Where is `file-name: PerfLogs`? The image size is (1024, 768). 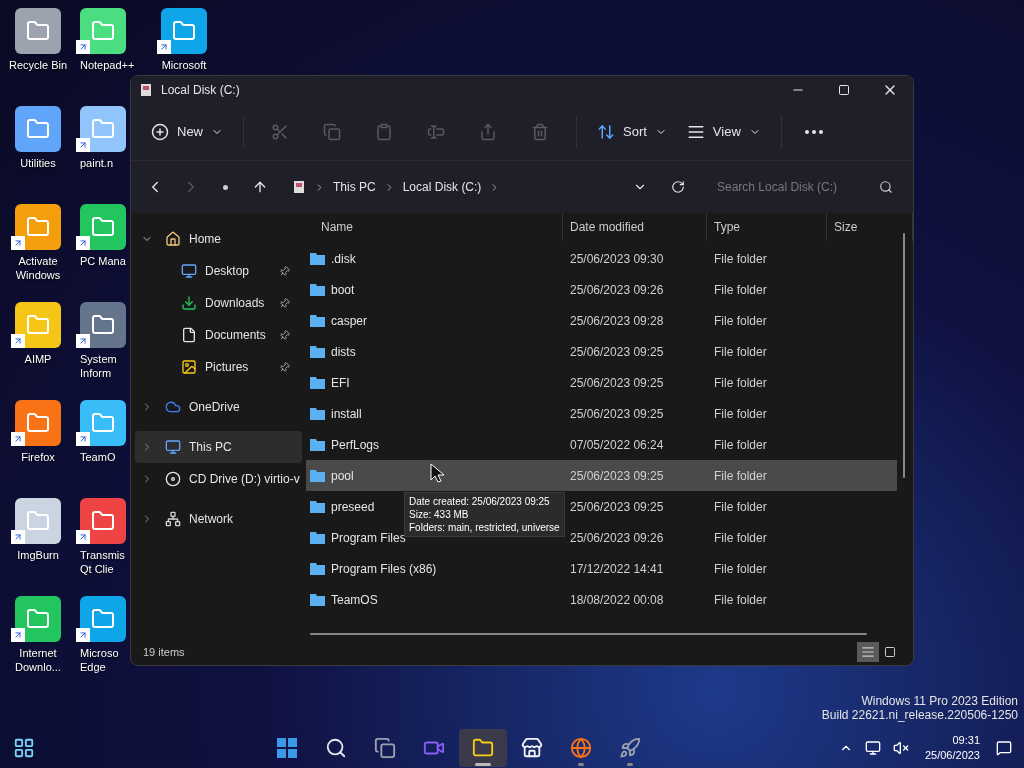 file-name: PerfLogs is located at coordinates (355, 445).